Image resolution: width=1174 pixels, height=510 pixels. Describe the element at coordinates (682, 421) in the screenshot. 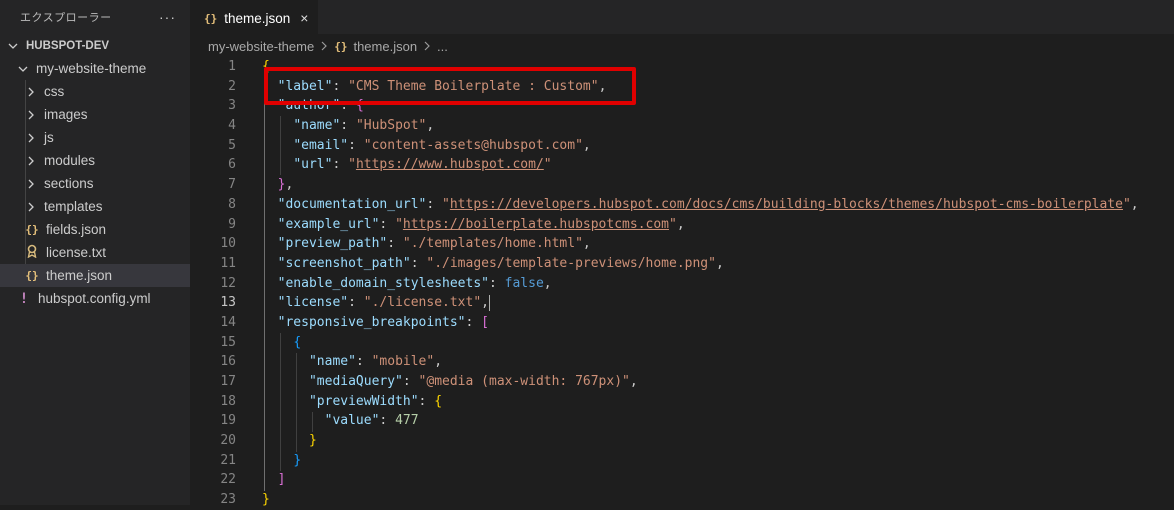

I see `code-line: 19 "value": 477` at that location.